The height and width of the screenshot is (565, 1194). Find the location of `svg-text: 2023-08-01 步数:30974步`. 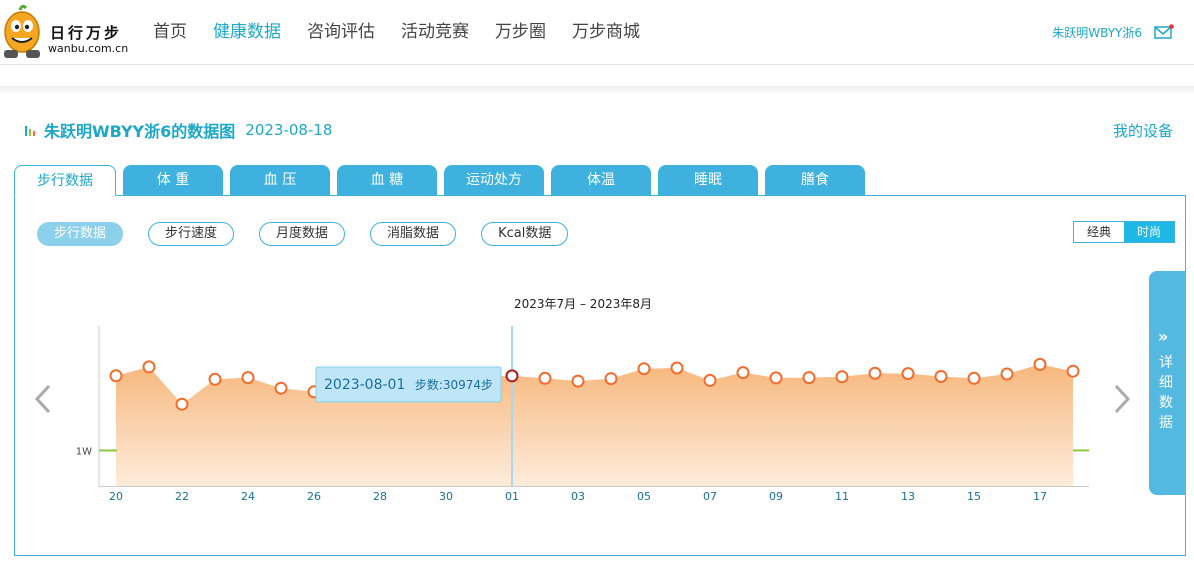

svg-text: 2023-08-01 步数:30974步 is located at coordinates (408, 385).